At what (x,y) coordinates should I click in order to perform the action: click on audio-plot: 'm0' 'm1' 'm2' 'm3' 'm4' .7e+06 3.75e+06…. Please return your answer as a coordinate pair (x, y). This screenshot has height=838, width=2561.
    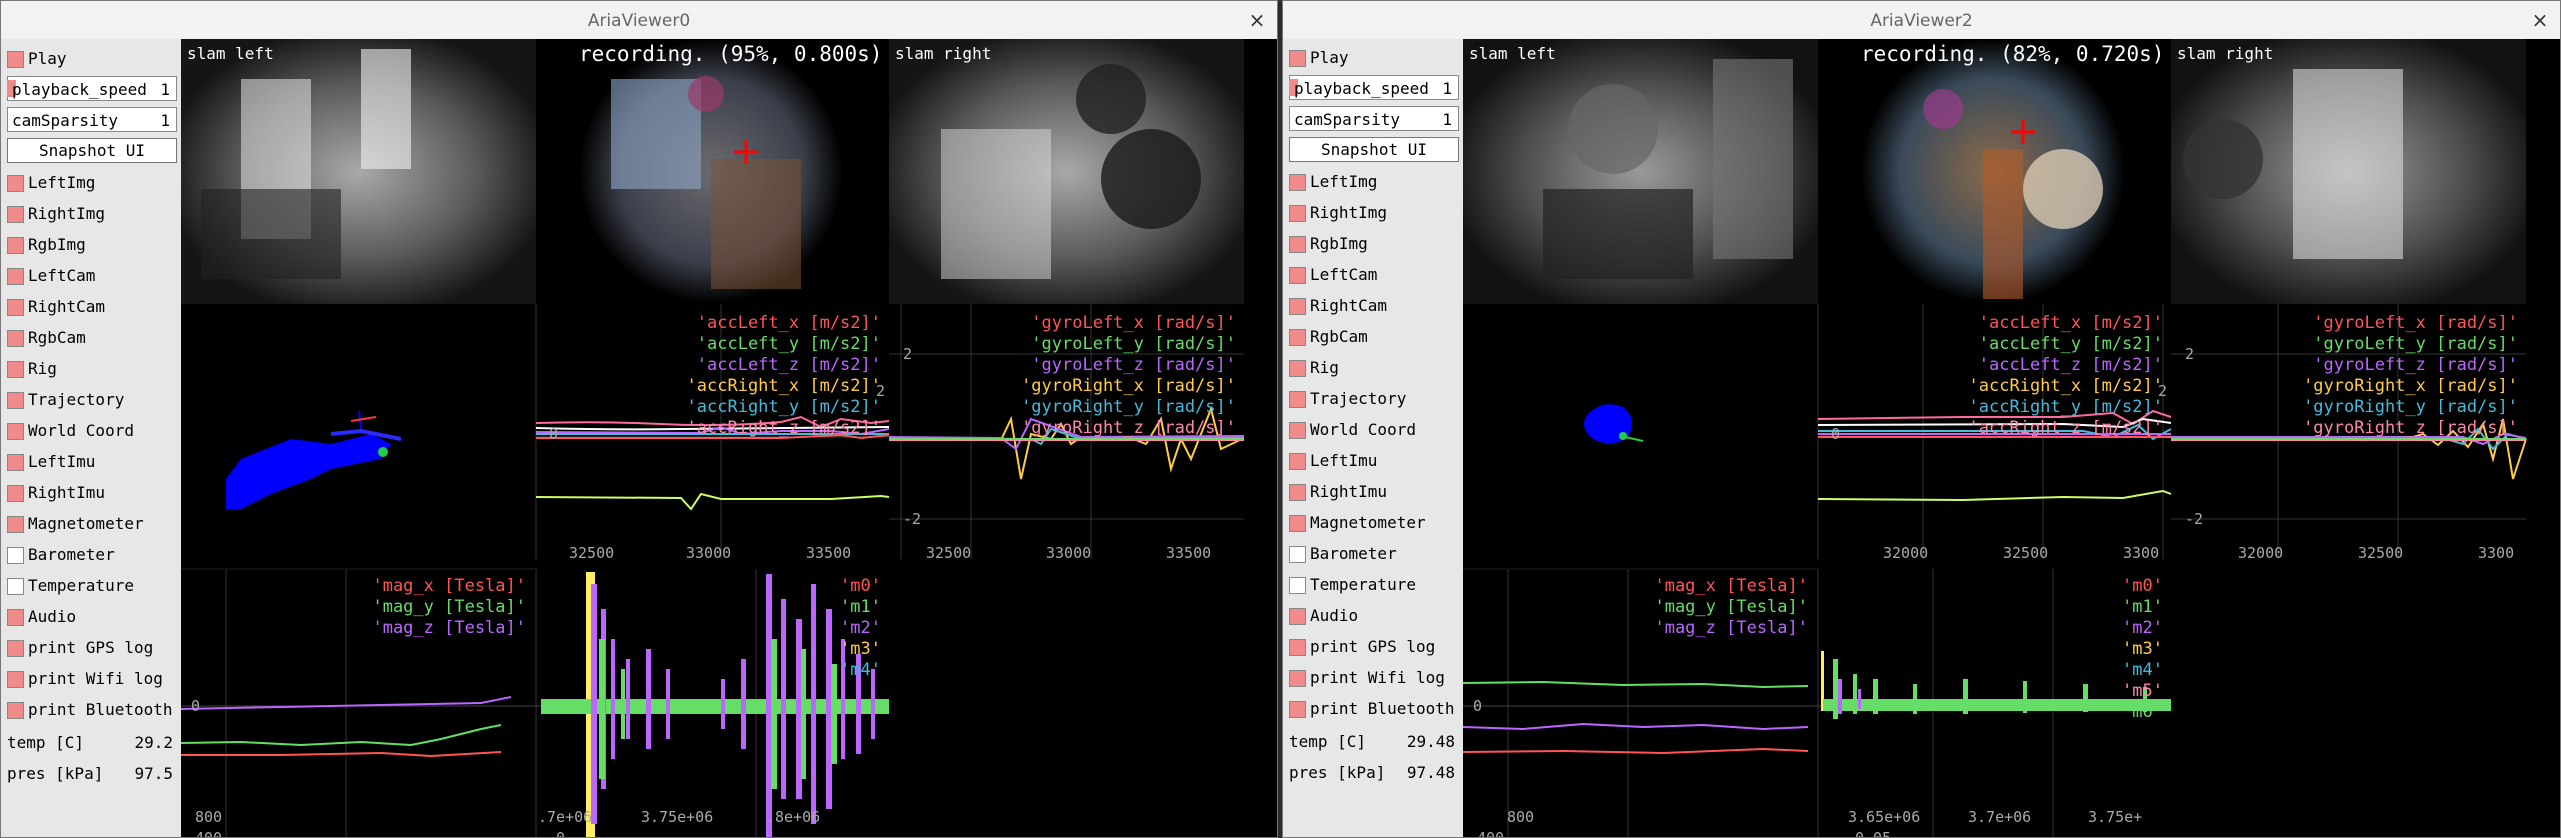
    Looking at the image, I should click on (712, 703).